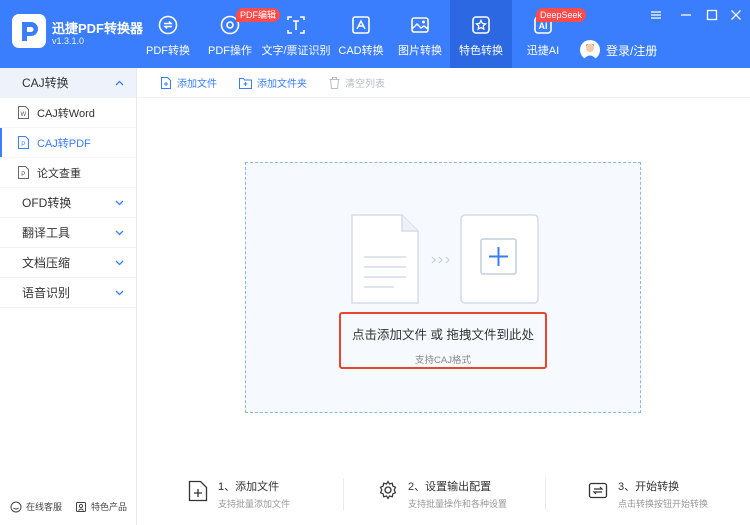 This screenshot has height=525, width=750. Describe the element at coordinates (108, 507) in the screenshot. I see `featured-products-label: 特色产品` at that location.